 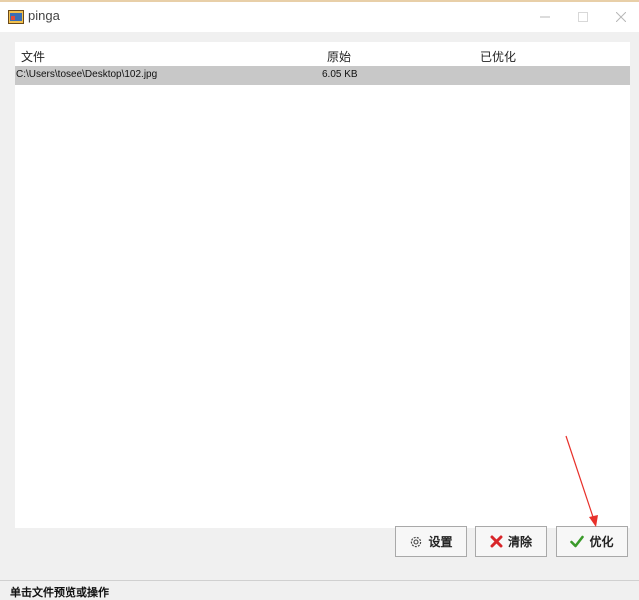 I want to click on close-icon, so click(x=620, y=17).